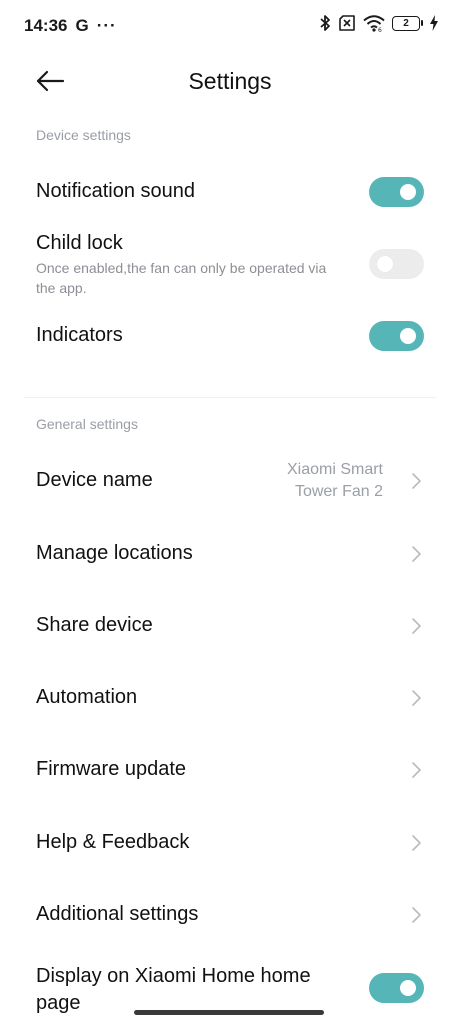  I want to click on device-name-row: Device name Xiaomi Smart Tower Fan 2, so click(230, 481).